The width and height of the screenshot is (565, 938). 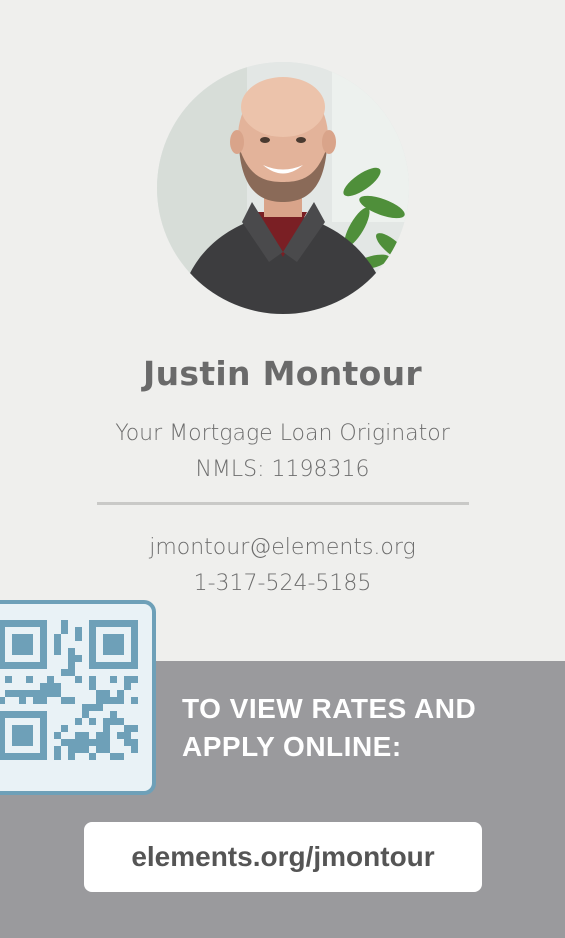 What do you see at coordinates (283, 857) in the screenshot?
I see `website-link: elements.org/jmontour` at bounding box center [283, 857].